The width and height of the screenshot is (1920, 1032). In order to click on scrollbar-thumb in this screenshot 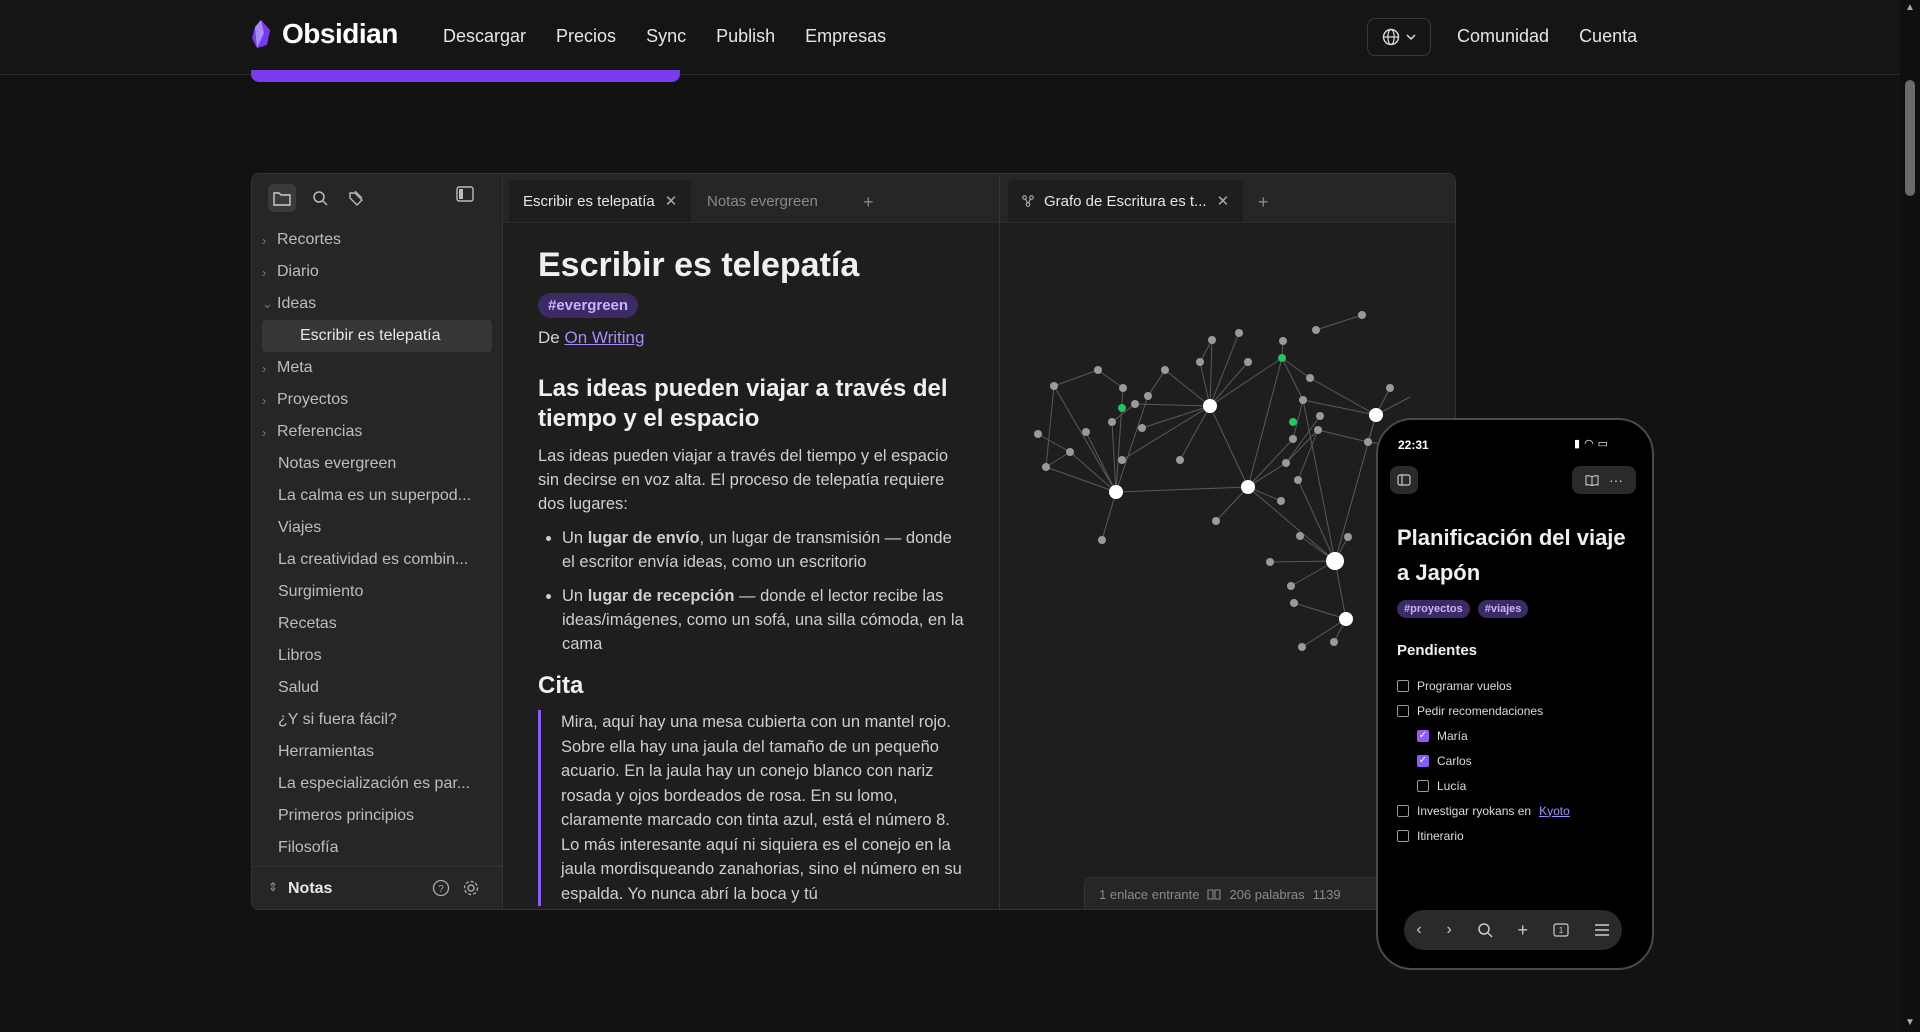, I will do `click(1910, 138)`.